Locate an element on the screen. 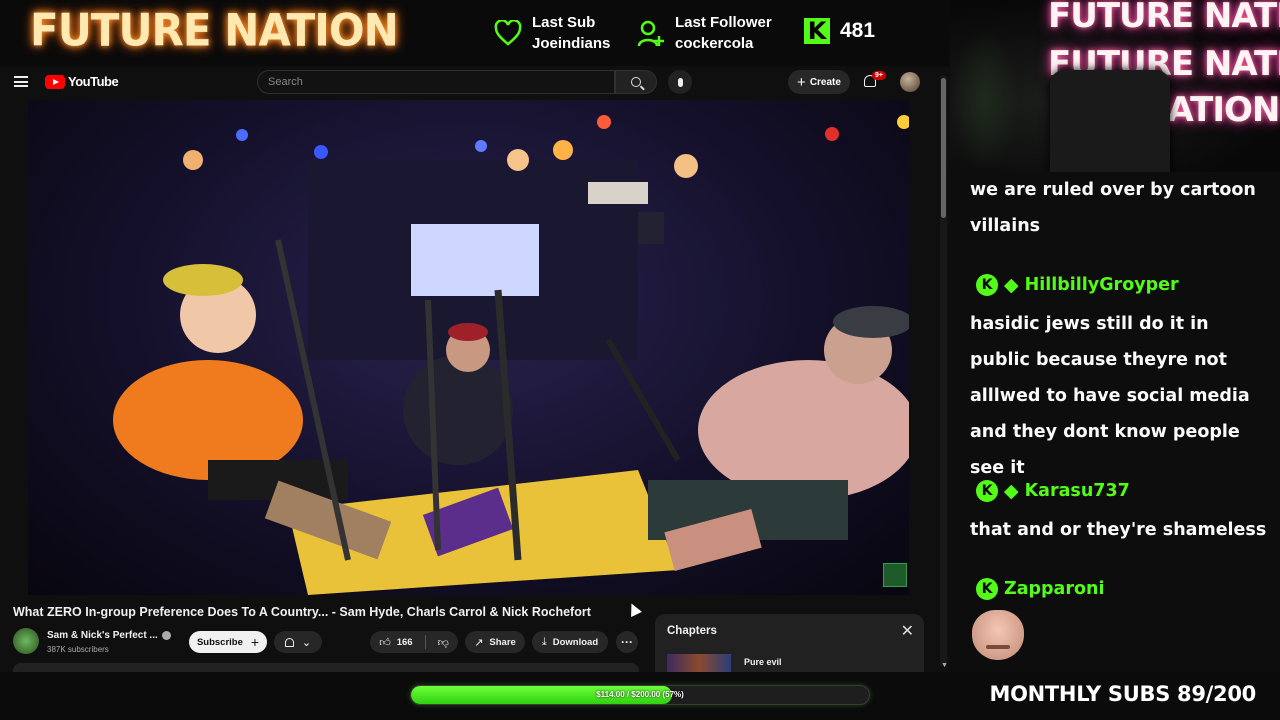 This screenshot has height=720, width=1280. monthly-subs-counter: MONTHLY SUBS 89/200 is located at coordinates (1122, 694).